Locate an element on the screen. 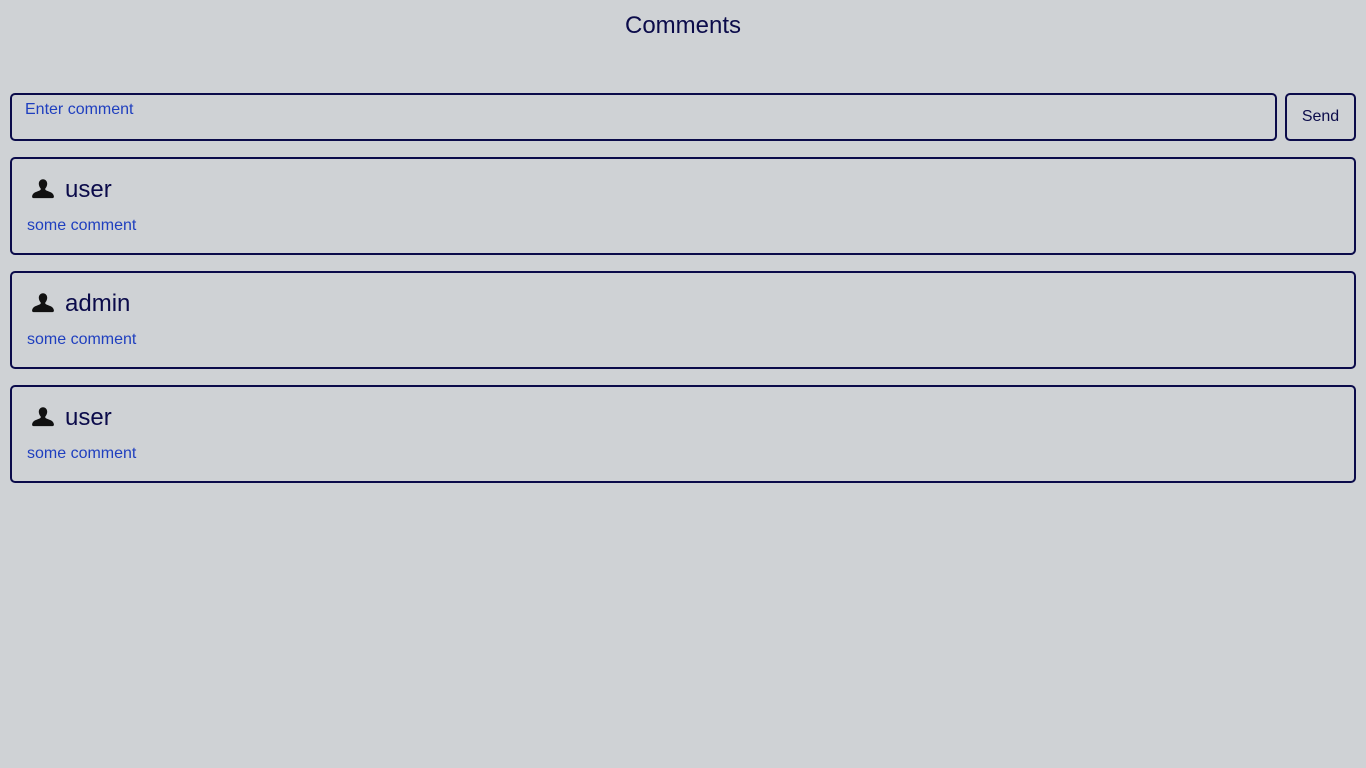 The height and width of the screenshot is (768, 1366). comment-composer: Send is located at coordinates (683, 117).